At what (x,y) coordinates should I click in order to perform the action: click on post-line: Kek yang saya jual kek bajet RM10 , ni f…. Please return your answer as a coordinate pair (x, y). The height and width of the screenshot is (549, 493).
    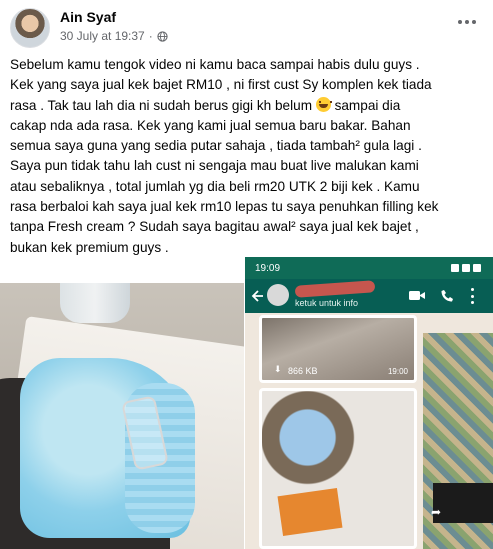
    Looking at the image, I should click on (221, 85).